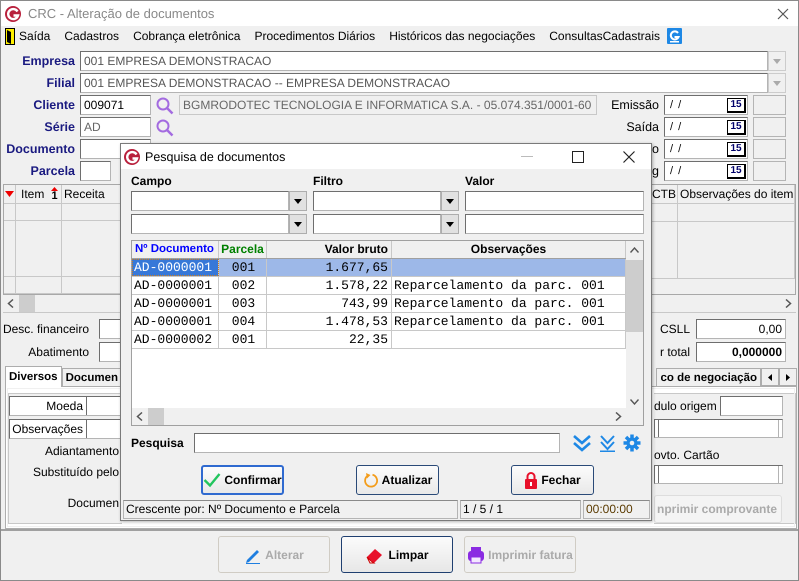  I want to click on field-label: g, so click(656, 171).